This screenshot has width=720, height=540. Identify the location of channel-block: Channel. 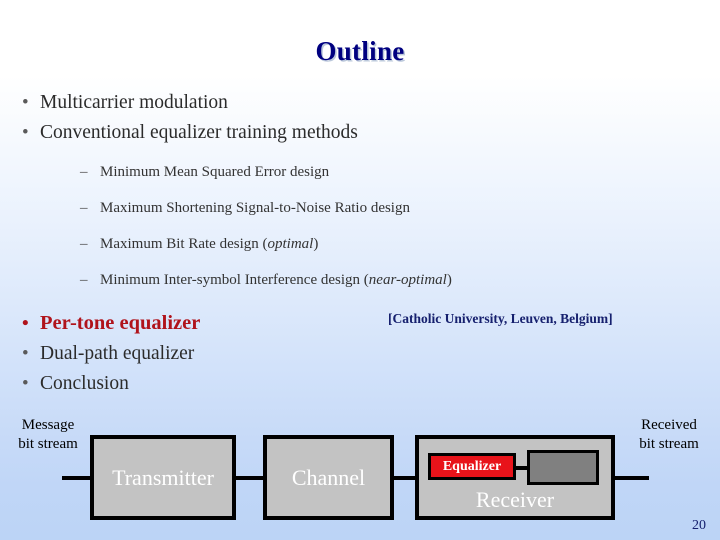
(328, 477).